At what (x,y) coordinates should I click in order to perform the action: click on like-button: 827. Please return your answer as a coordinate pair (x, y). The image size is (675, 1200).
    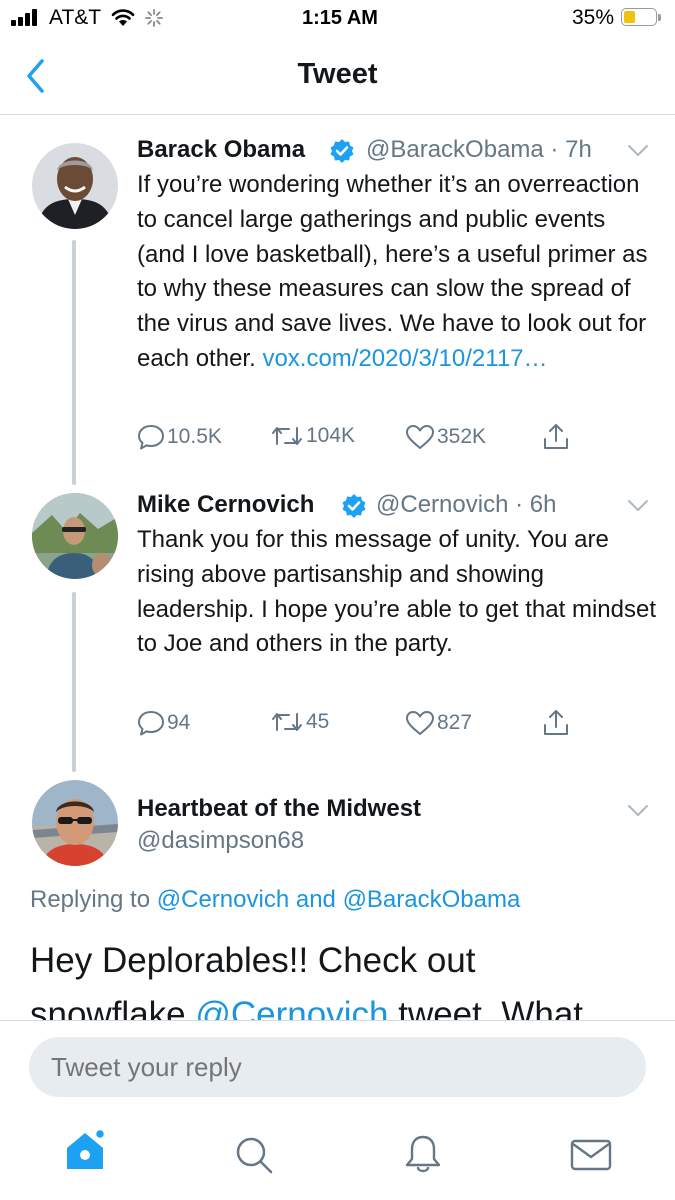
    Looking at the image, I should click on (438, 723).